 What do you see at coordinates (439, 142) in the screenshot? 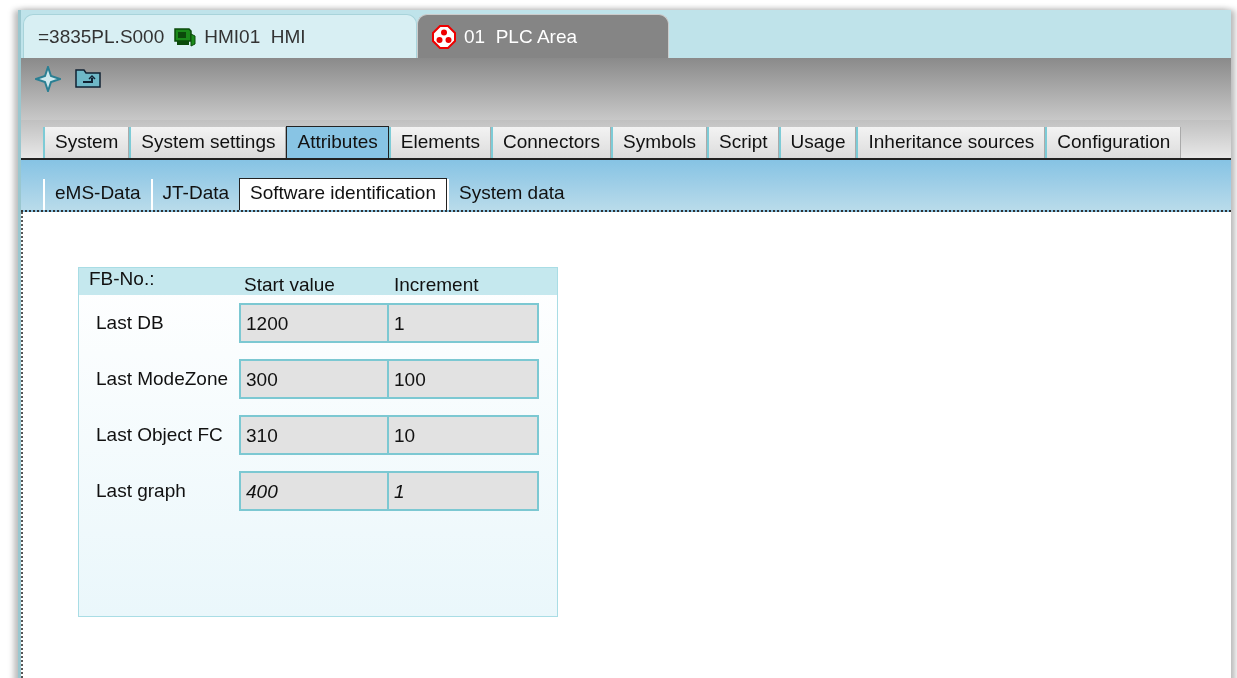
I see `tab: Elements` at bounding box center [439, 142].